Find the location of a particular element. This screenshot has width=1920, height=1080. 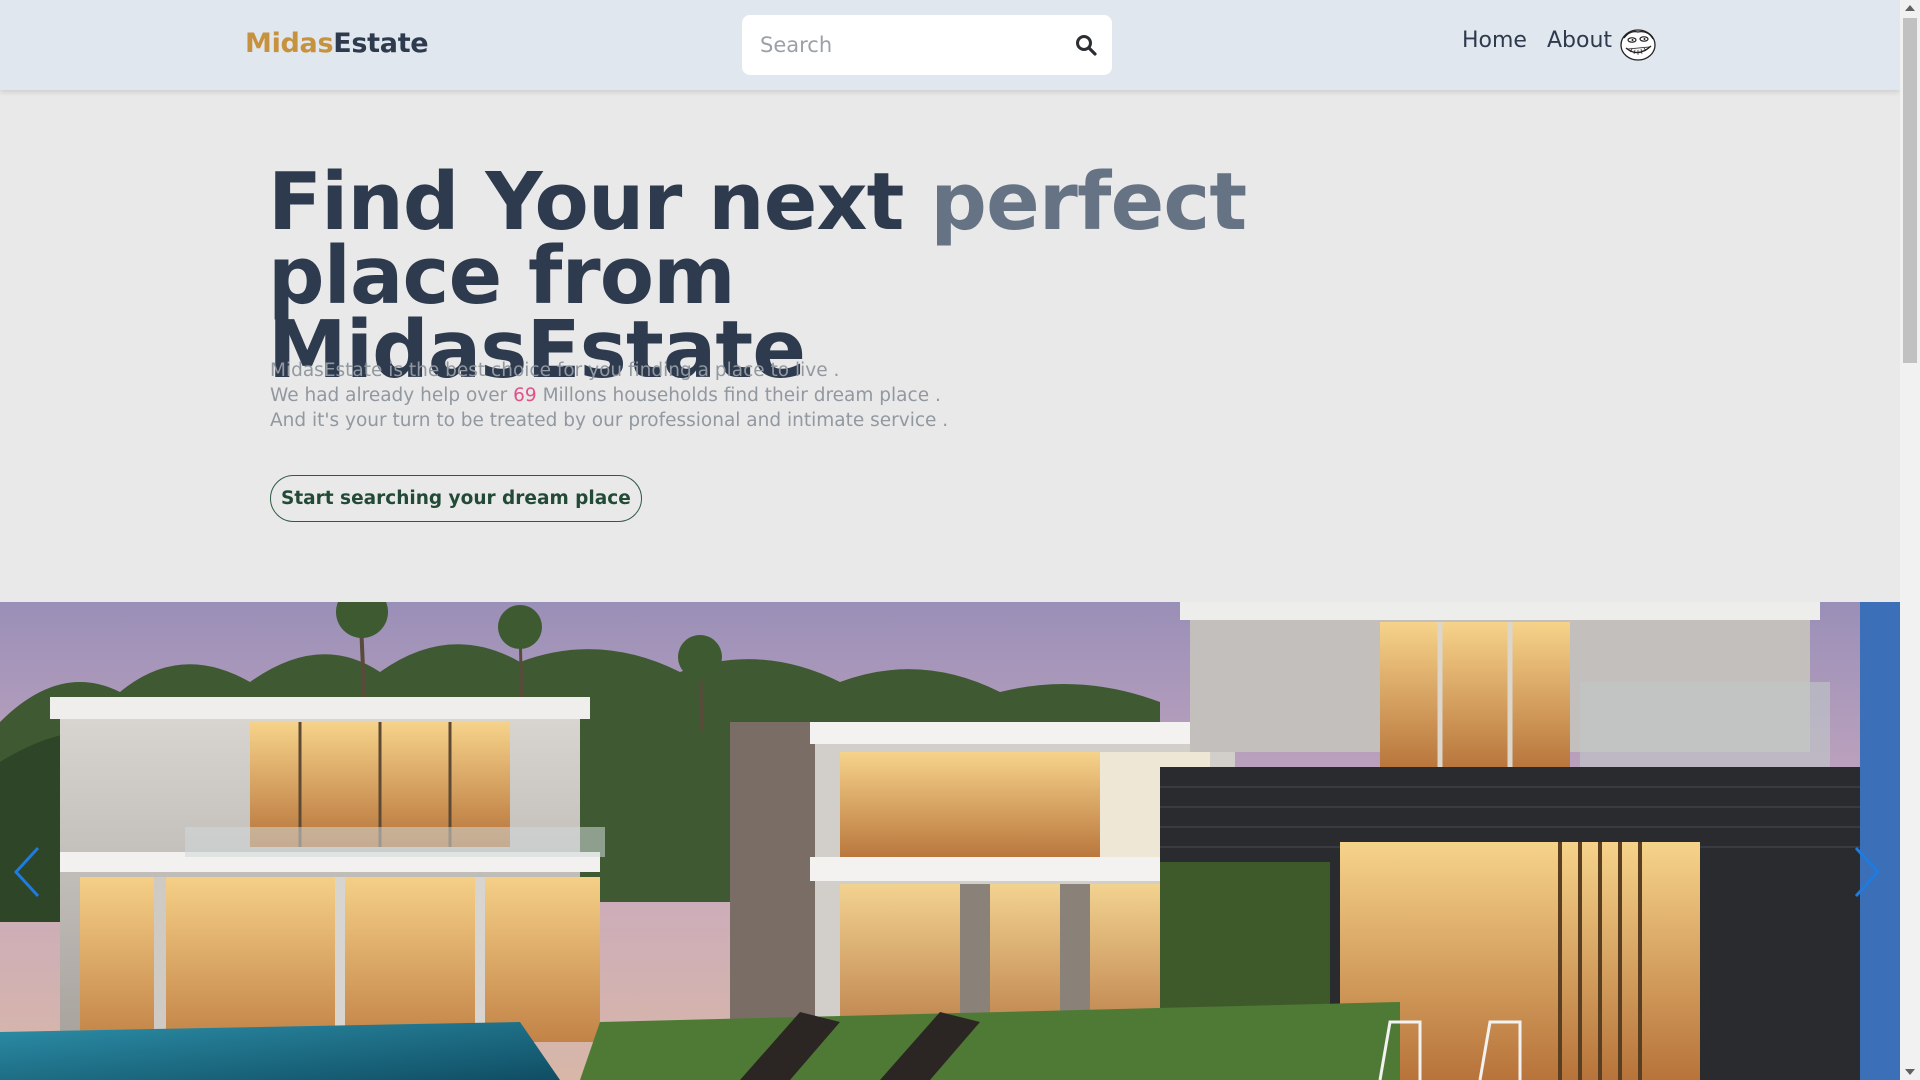

search-icon is located at coordinates (1086, 45).